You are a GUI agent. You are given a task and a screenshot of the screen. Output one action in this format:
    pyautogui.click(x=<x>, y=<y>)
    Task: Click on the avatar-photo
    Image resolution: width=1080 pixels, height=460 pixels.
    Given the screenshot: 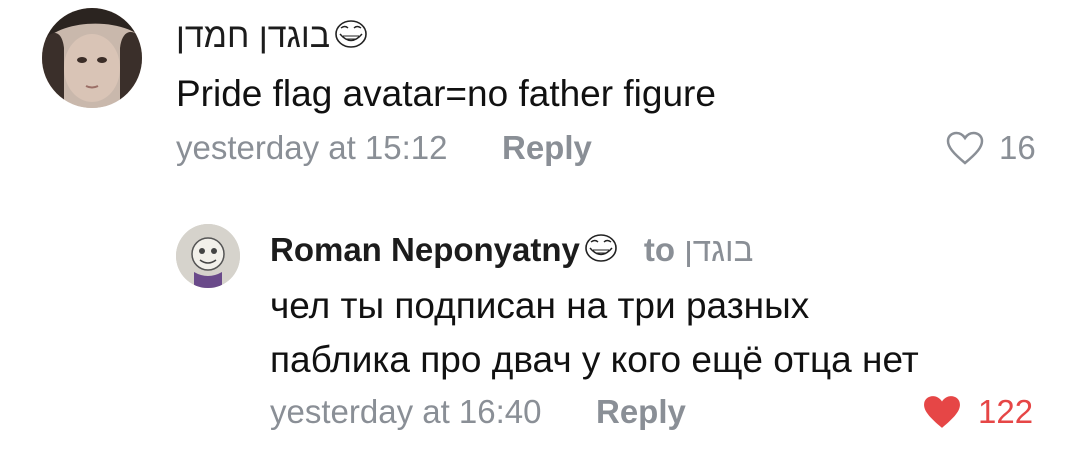 What is the action you would take?
    pyautogui.click(x=92, y=58)
    